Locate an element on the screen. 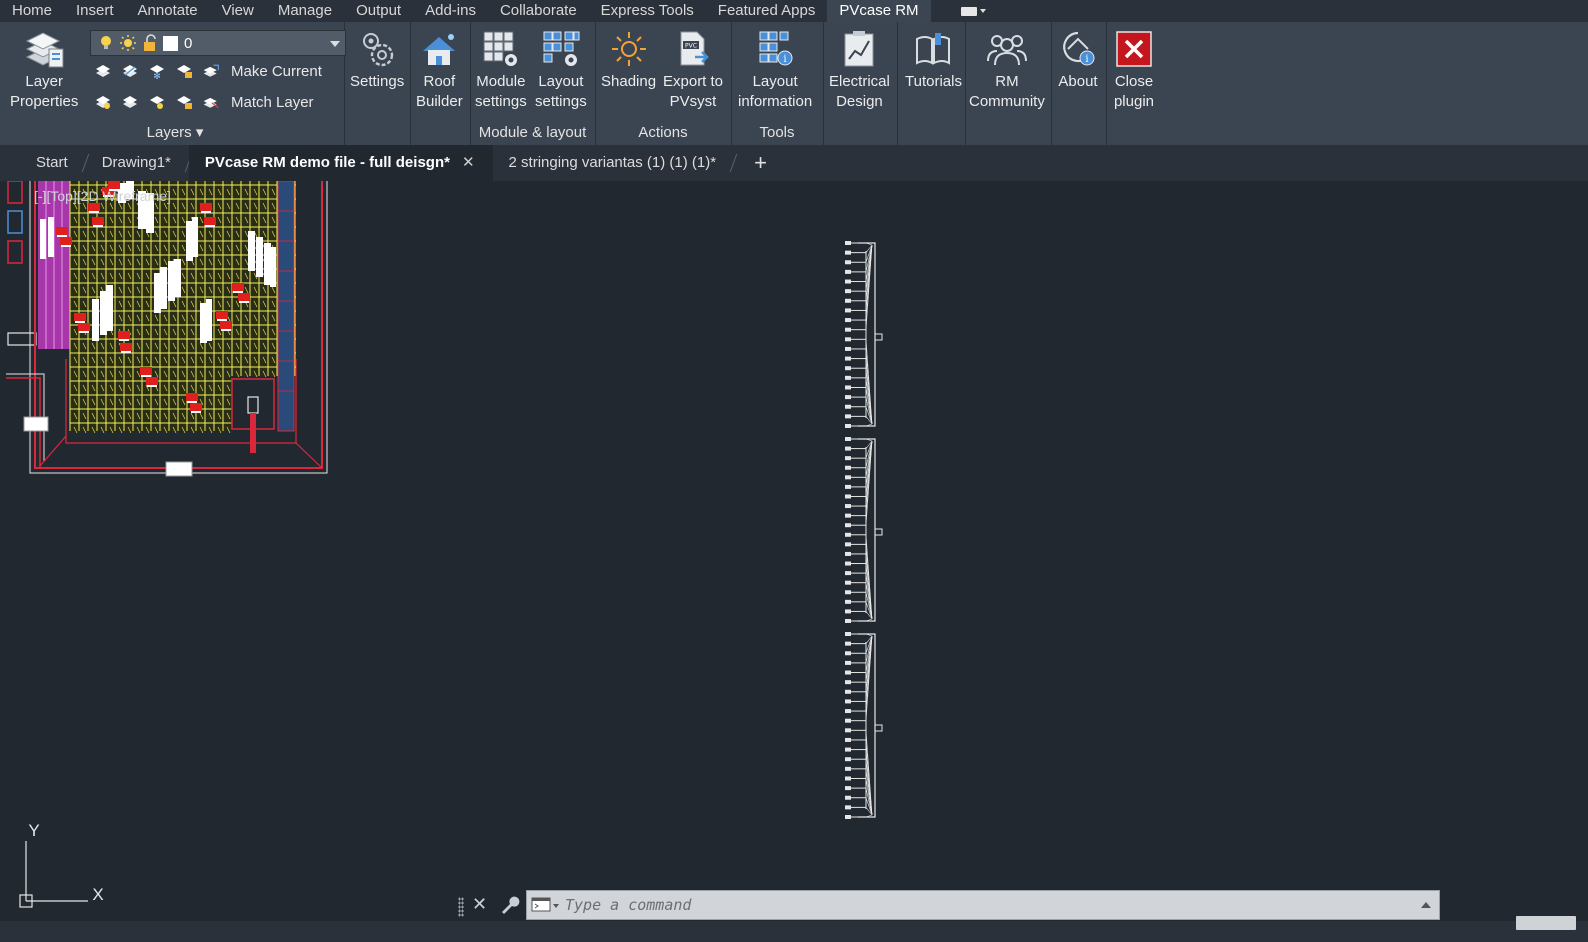 The height and width of the screenshot is (942, 1588). tab-view: View is located at coordinates (238, 11).